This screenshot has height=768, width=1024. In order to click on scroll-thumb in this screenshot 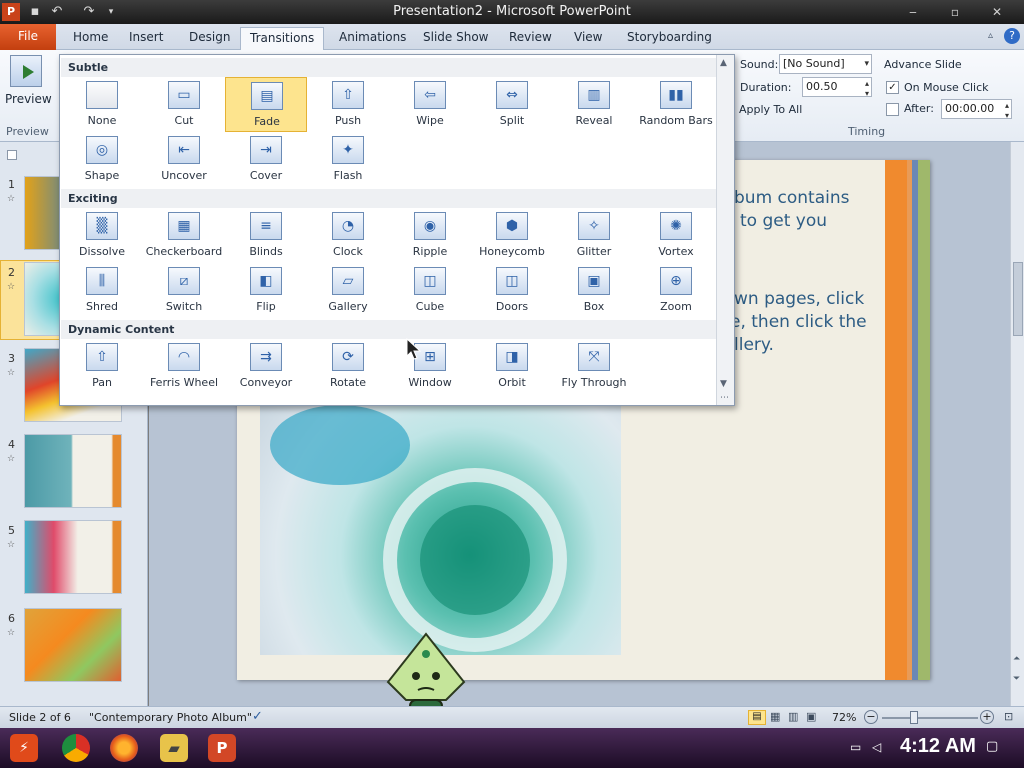, I will do `click(1018, 299)`.